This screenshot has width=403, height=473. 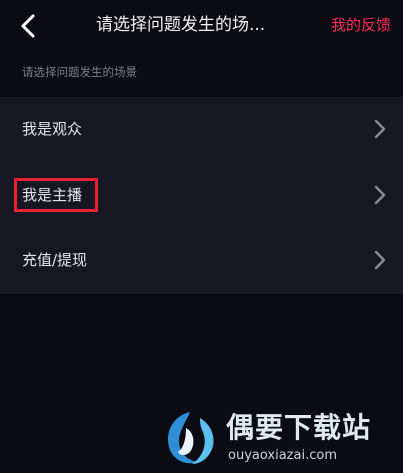 What do you see at coordinates (201, 130) in the screenshot?
I see `list-item-audience: 我是观众` at bounding box center [201, 130].